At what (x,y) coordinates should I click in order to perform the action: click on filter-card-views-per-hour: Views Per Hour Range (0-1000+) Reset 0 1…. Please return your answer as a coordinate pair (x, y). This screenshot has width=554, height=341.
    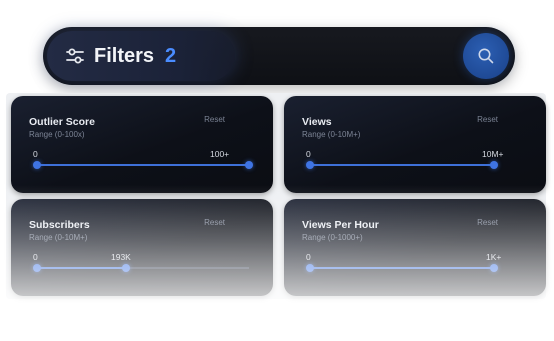
    Looking at the image, I should click on (415, 247).